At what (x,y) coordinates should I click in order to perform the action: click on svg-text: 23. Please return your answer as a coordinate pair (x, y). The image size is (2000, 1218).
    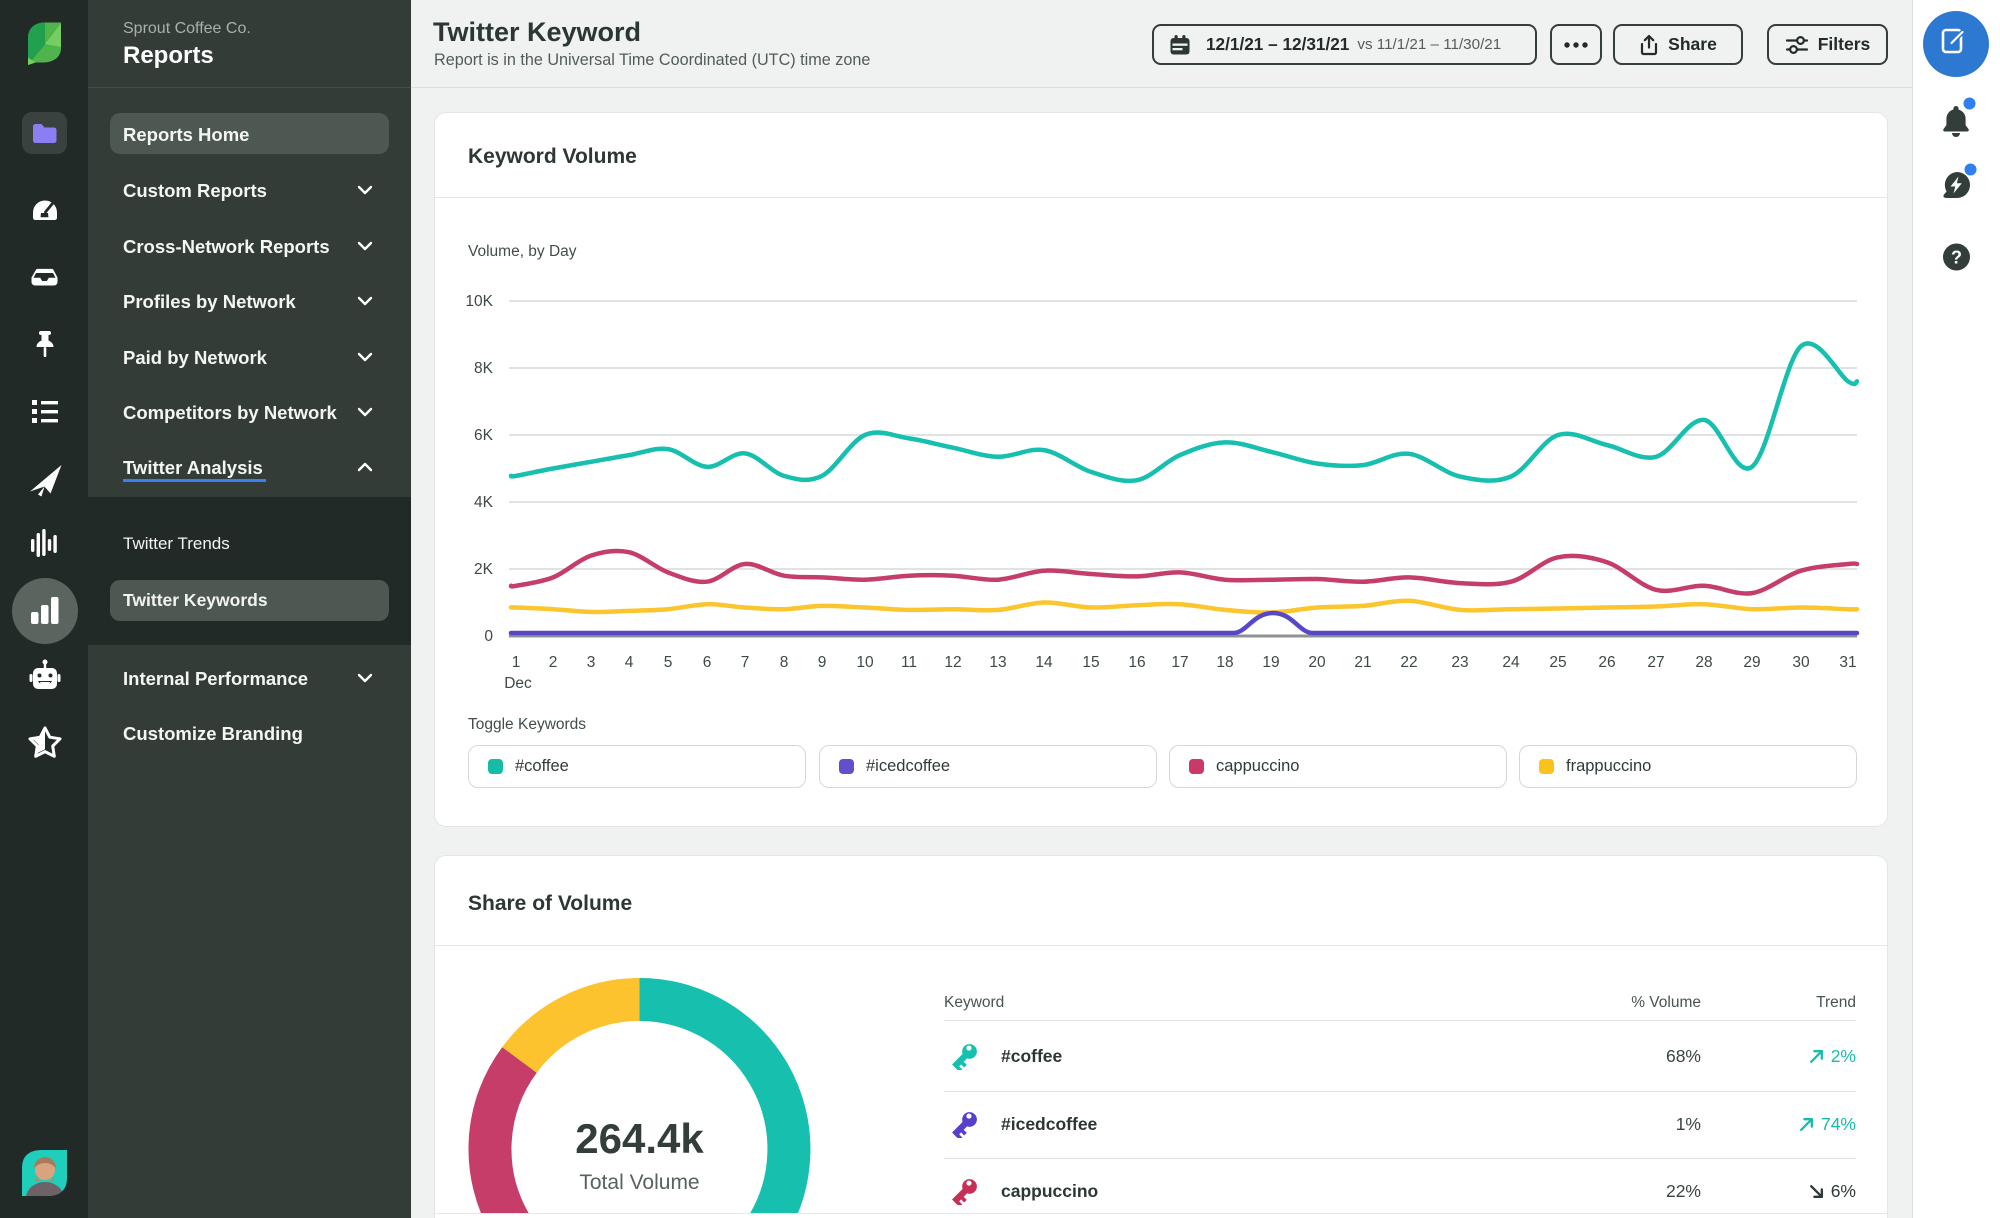
    Looking at the image, I should click on (1459, 662).